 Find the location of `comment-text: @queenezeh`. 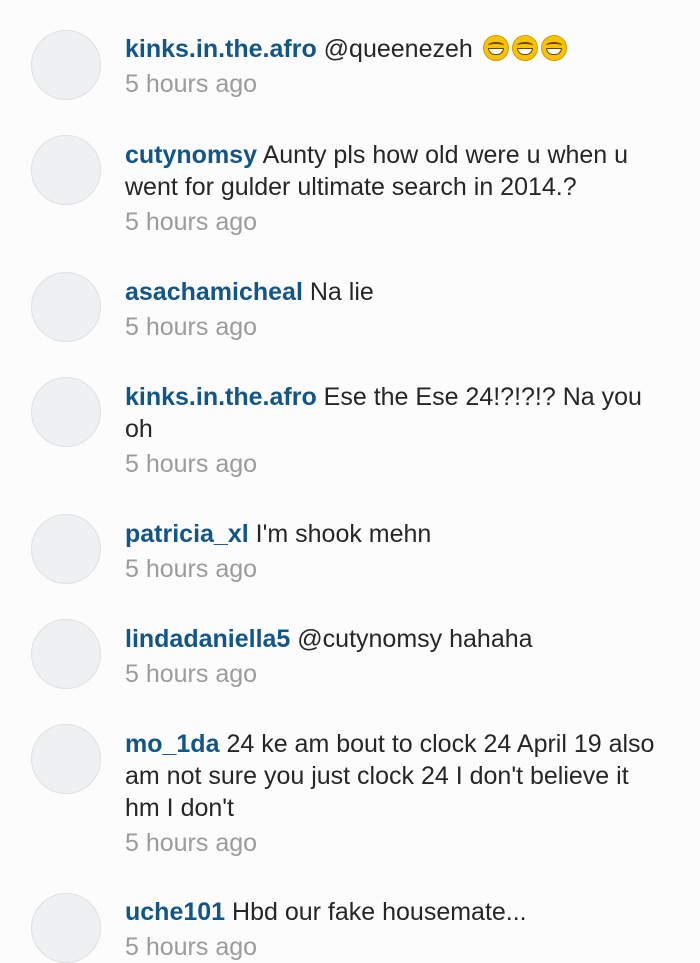

comment-text: @queenezeh is located at coordinates (398, 49).